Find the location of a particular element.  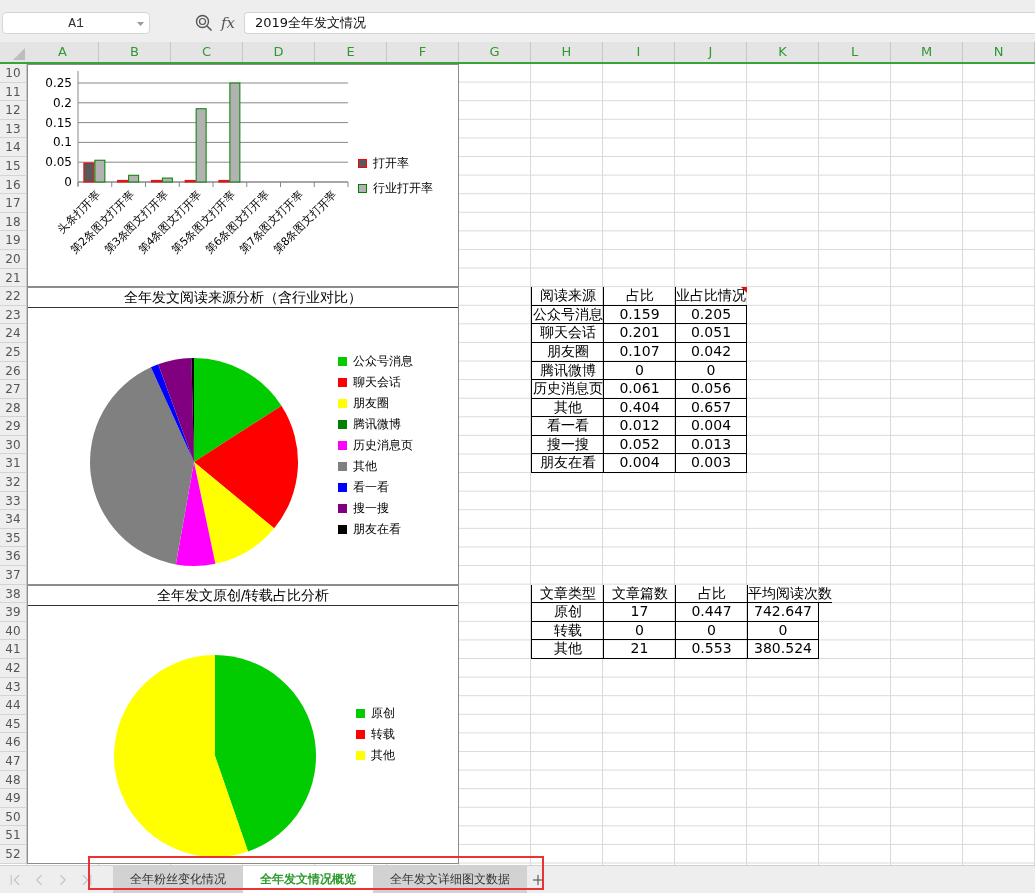

row-header: 41 is located at coordinates (13, 649).